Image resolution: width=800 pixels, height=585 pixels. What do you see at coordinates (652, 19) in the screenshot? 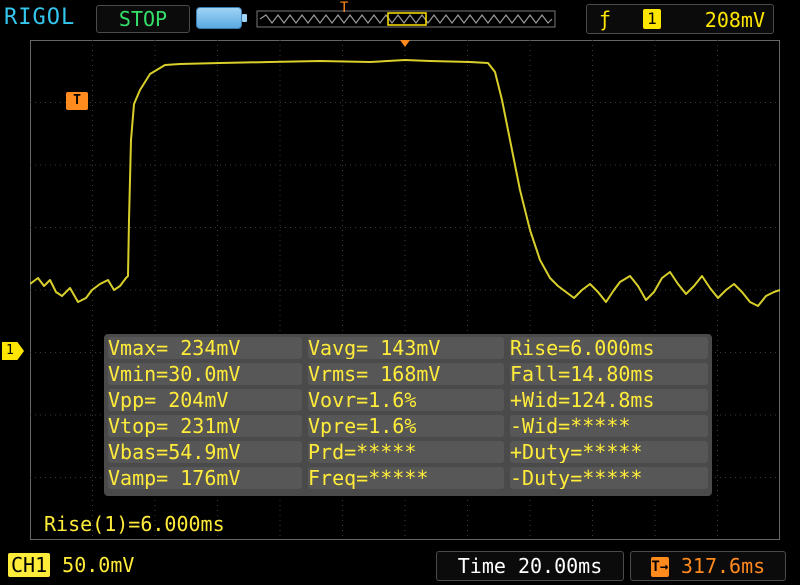
I see `trigger-source-badge: 1` at bounding box center [652, 19].